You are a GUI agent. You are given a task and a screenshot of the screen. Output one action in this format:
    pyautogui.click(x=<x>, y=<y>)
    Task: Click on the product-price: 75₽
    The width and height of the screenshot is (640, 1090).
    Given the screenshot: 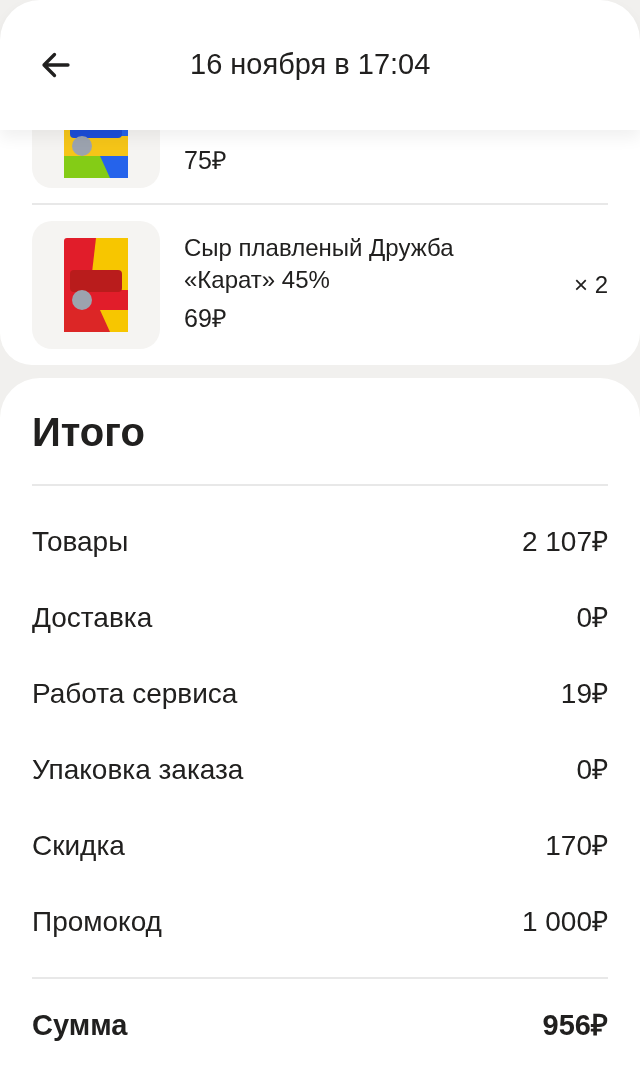 What is the action you would take?
    pyautogui.click(x=205, y=160)
    